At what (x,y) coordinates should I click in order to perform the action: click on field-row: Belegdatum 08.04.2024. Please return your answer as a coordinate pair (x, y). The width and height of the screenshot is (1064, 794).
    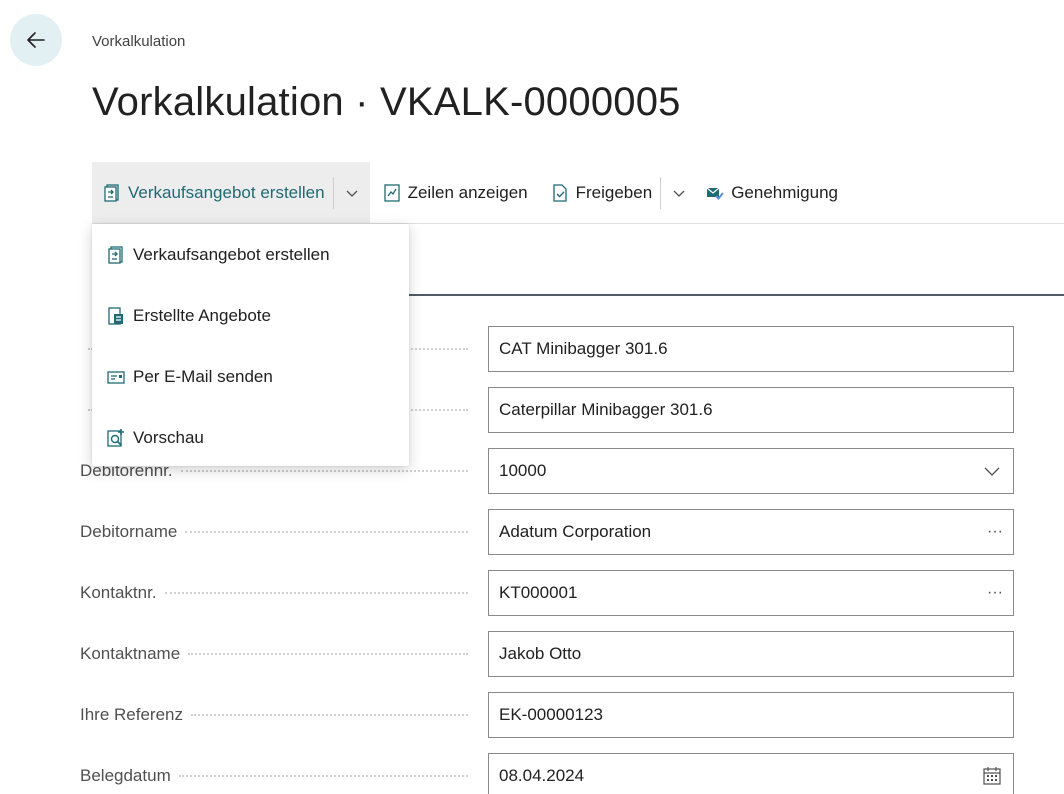
    Looking at the image, I should click on (550, 773).